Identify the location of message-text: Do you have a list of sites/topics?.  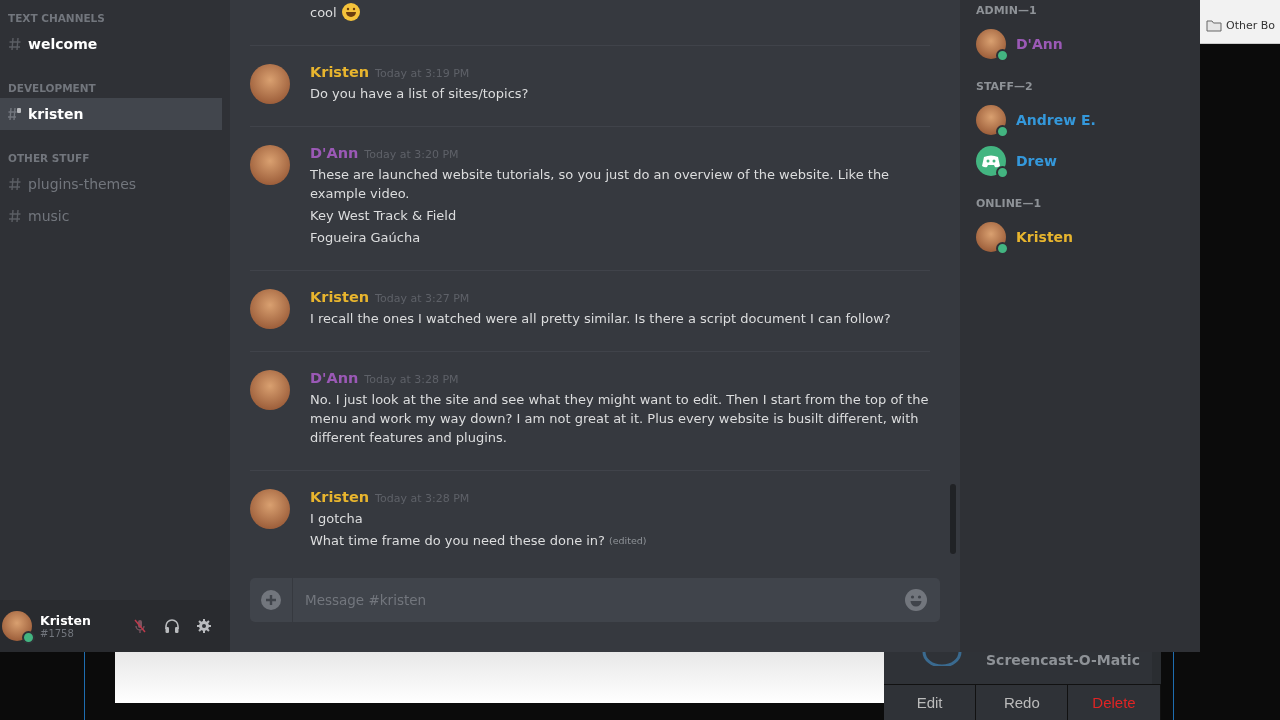
(419, 94).